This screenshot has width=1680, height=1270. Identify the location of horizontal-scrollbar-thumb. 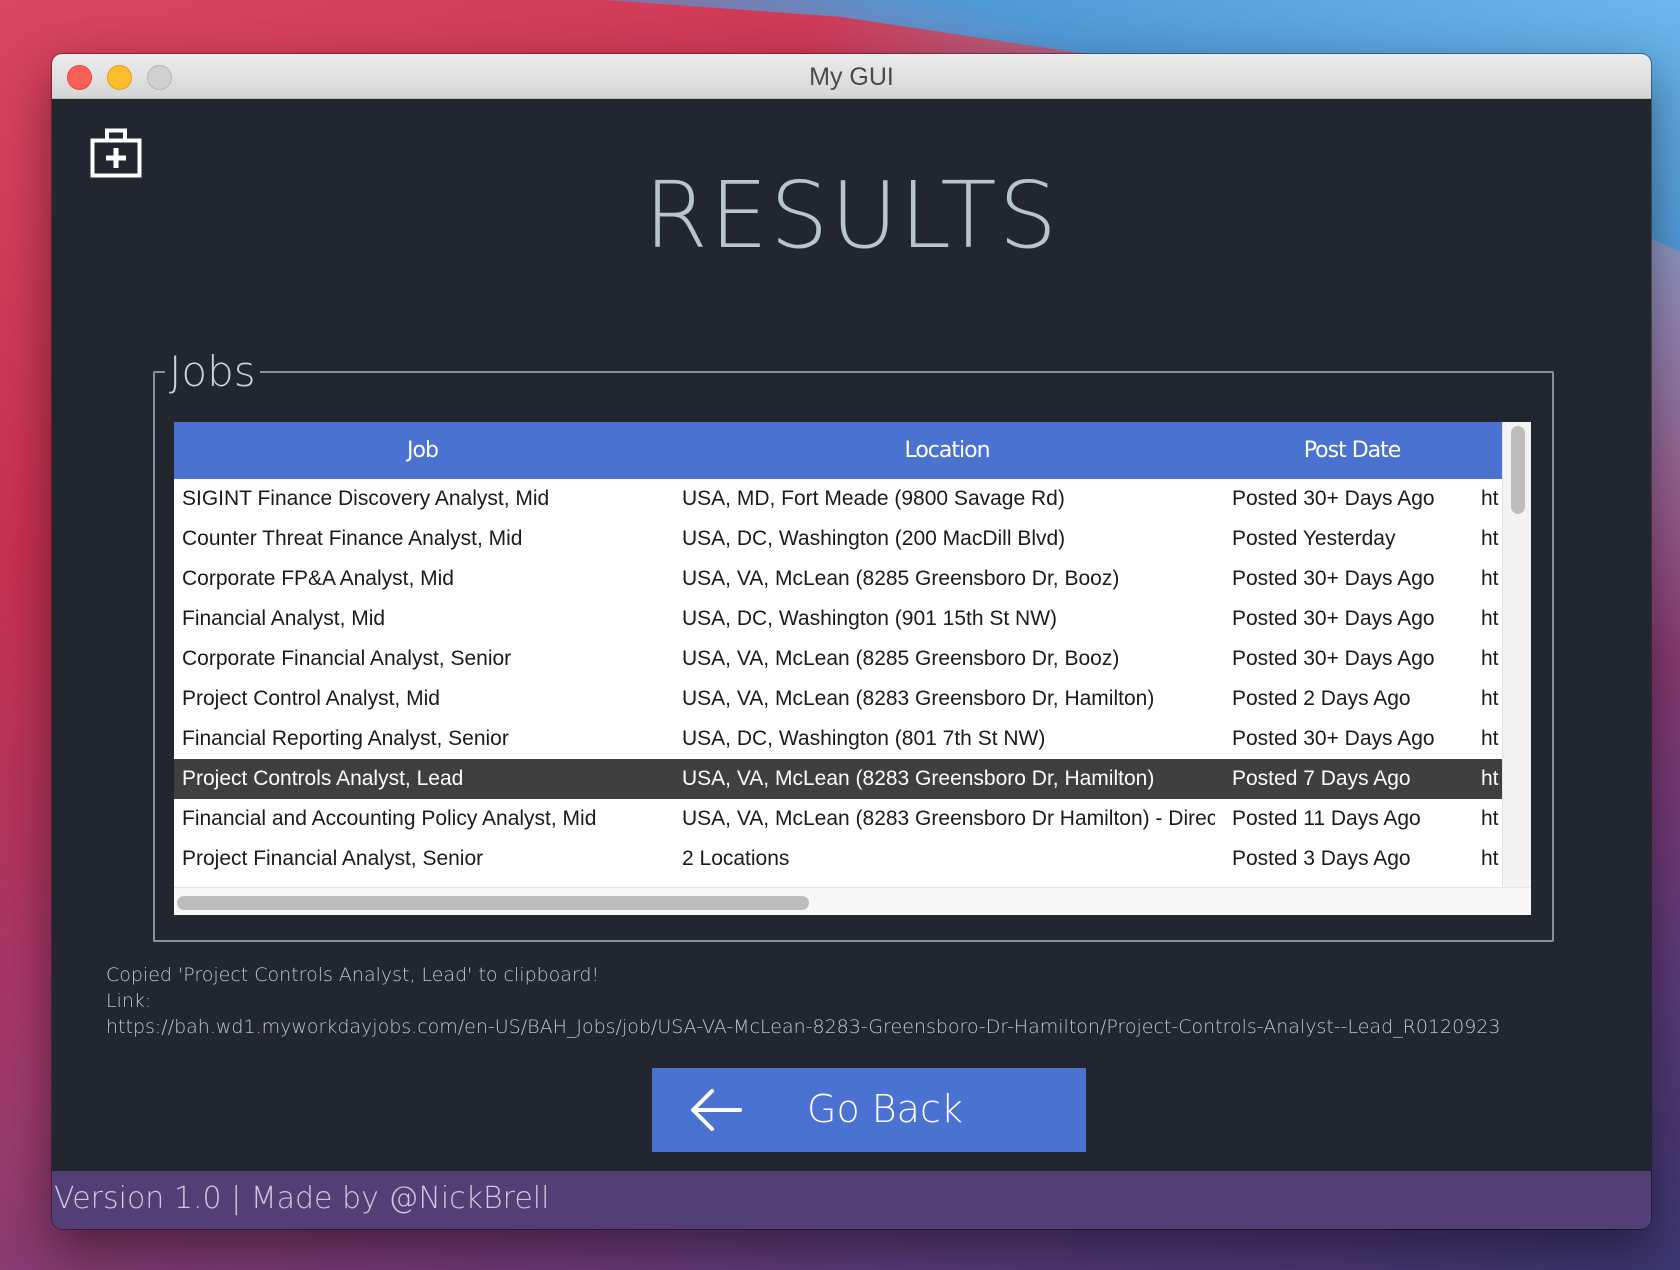
(493, 903).